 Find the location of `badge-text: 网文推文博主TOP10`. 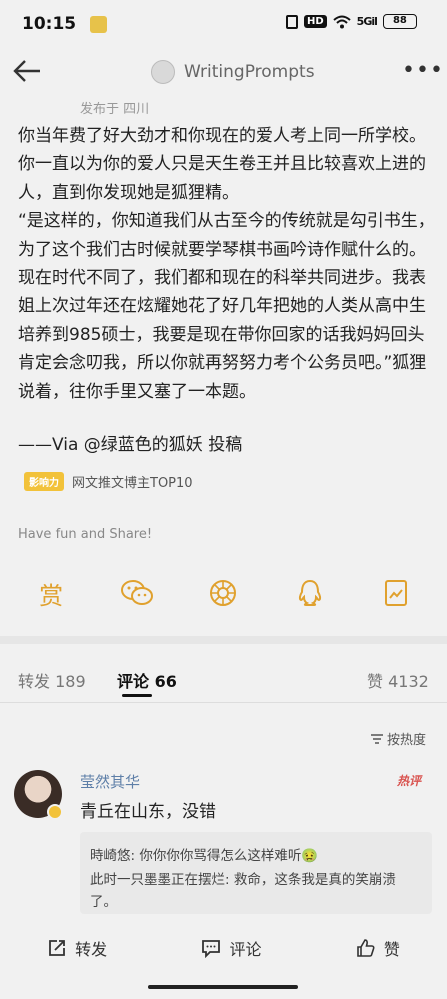

badge-text: 网文推文博主TOP10 is located at coordinates (132, 483).